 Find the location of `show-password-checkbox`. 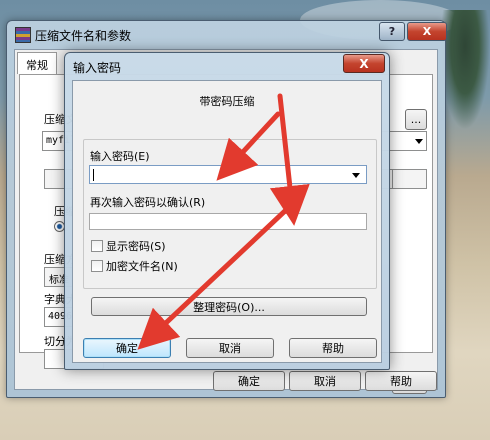

show-password-checkbox is located at coordinates (97, 246).